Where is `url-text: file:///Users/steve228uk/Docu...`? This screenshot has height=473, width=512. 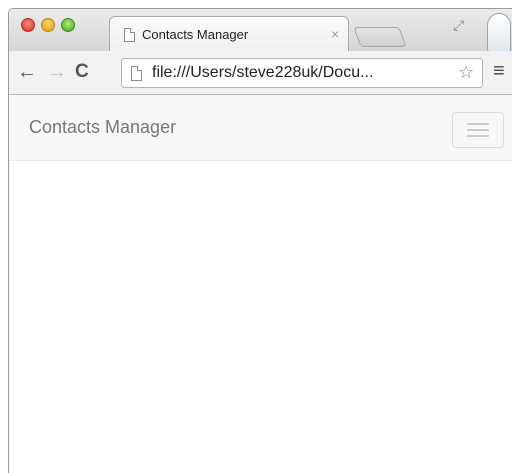
url-text: file:///Users/steve228uk/Docu... is located at coordinates (262, 73).